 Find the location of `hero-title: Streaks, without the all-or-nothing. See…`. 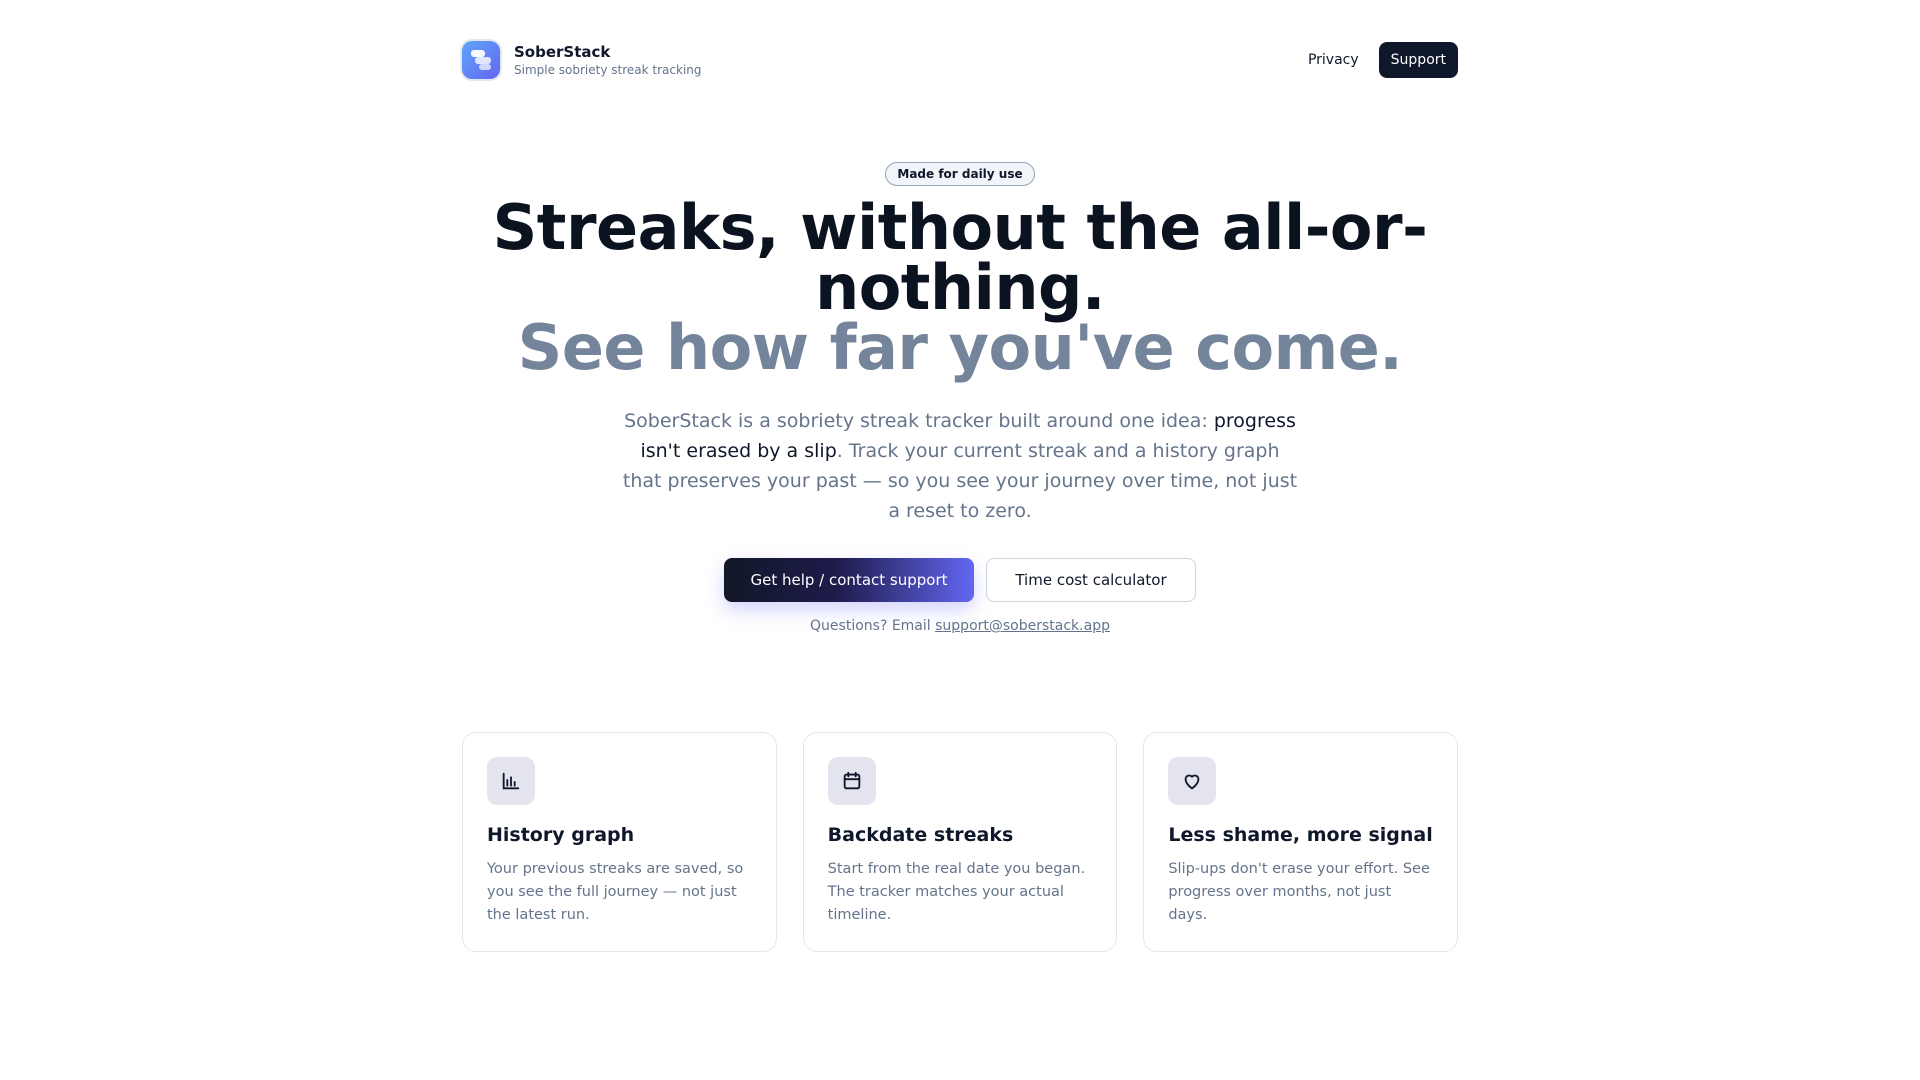

hero-title: Streaks, without the all-or-nothing. See… is located at coordinates (960, 287).